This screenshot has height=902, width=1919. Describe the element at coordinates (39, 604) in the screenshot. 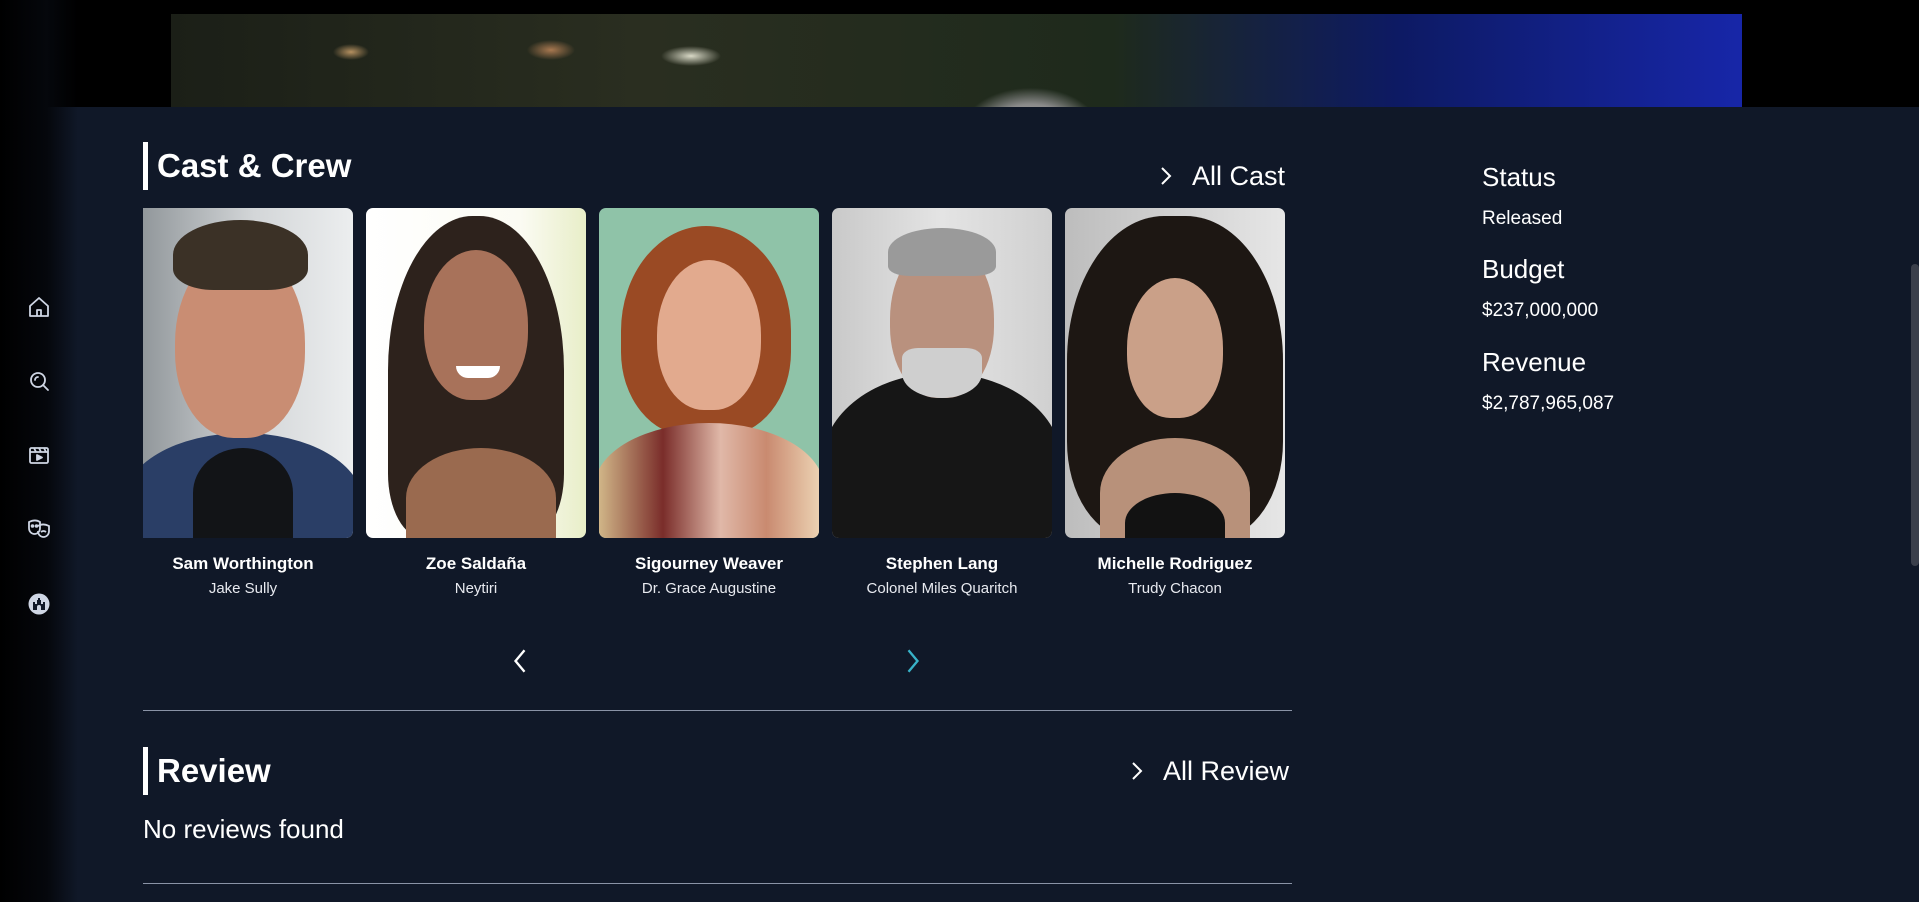

I see `castle-icon` at that location.